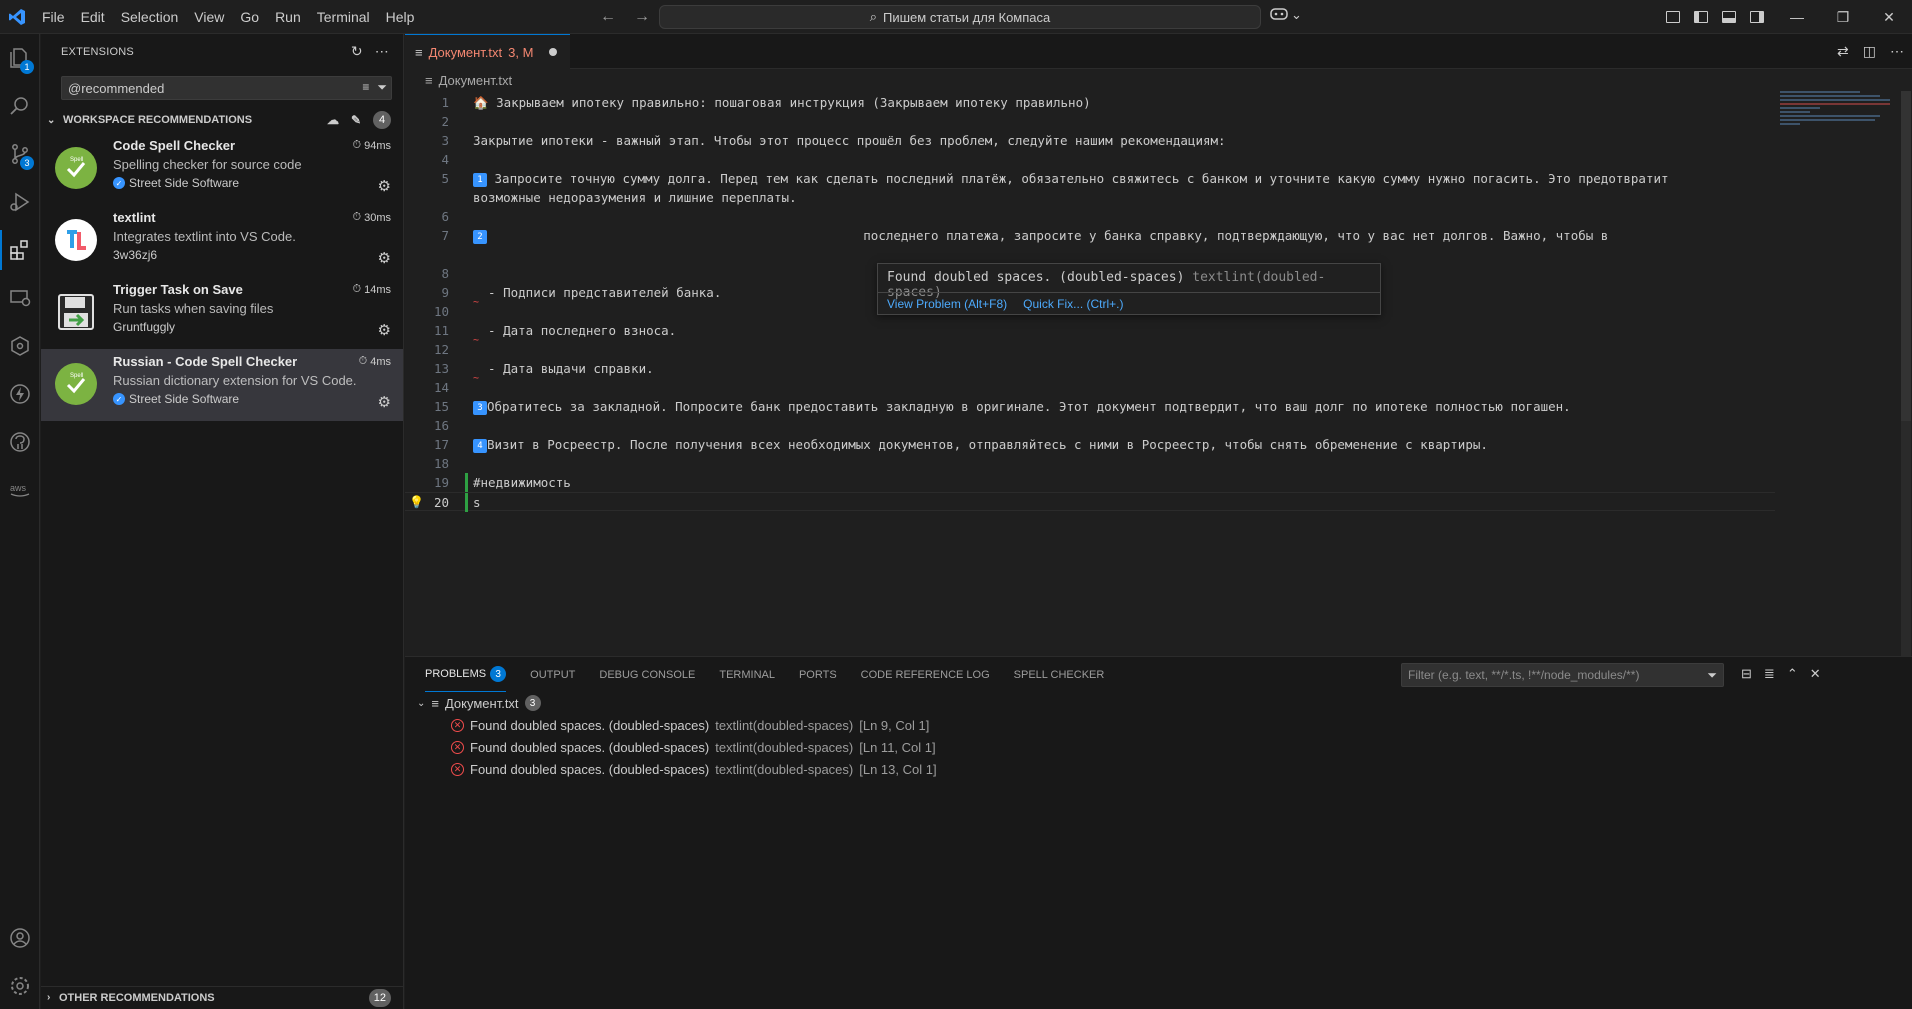 This screenshot has height=1009, width=1912. What do you see at coordinates (466, 674) in the screenshot?
I see `tab-problems: PROBLEMS 3` at bounding box center [466, 674].